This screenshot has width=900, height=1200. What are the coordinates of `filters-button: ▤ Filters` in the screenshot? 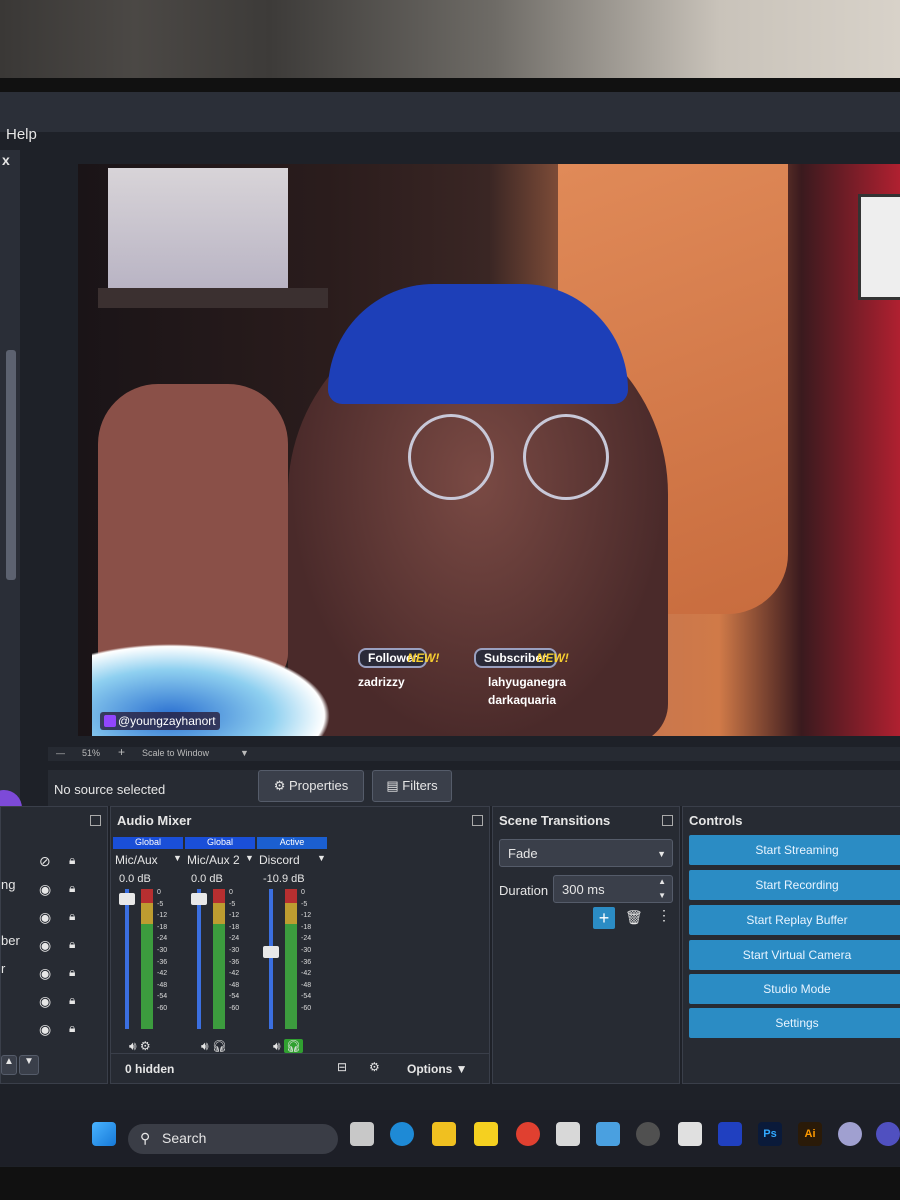 It's located at (412, 786).